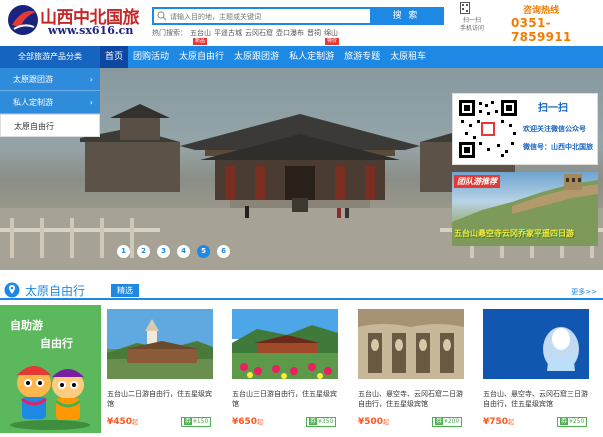 This screenshot has height=437, width=603. Describe the element at coordinates (33, 79) in the screenshot. I see `sidebar-item-label: 太原跟团游` at that location.